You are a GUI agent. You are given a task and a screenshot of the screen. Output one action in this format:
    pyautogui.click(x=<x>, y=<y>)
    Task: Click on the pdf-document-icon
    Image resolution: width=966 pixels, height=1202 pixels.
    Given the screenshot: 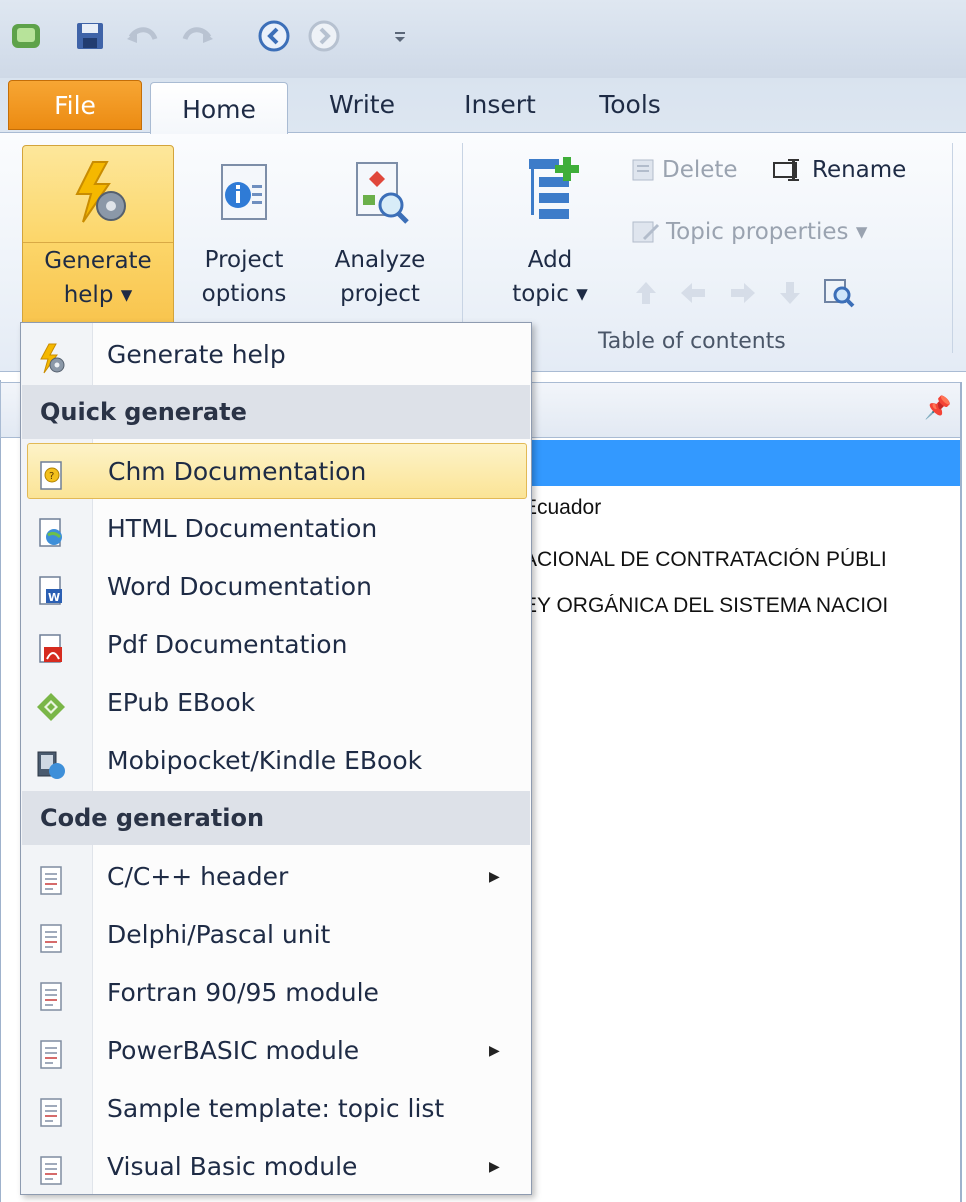 What is the action you would take?
    pyautogui.click(x=51, y=646)
    